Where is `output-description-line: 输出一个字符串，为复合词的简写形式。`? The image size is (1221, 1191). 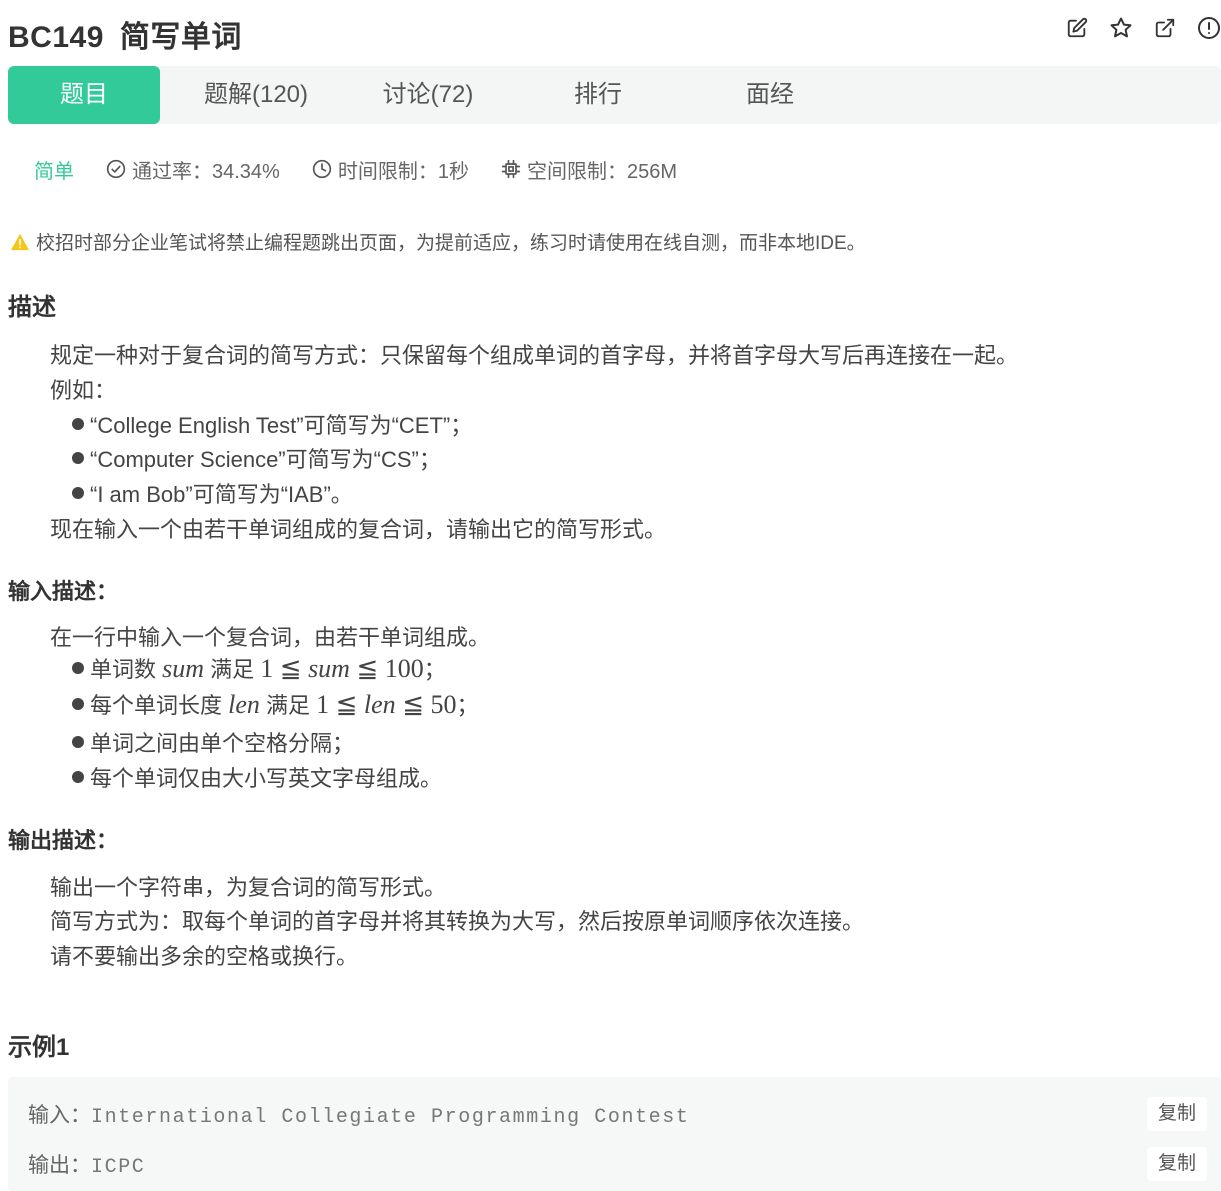
output-description-line: 输出一个字符串，为复合词的简写形式。 is located at coordinates (248, 887).